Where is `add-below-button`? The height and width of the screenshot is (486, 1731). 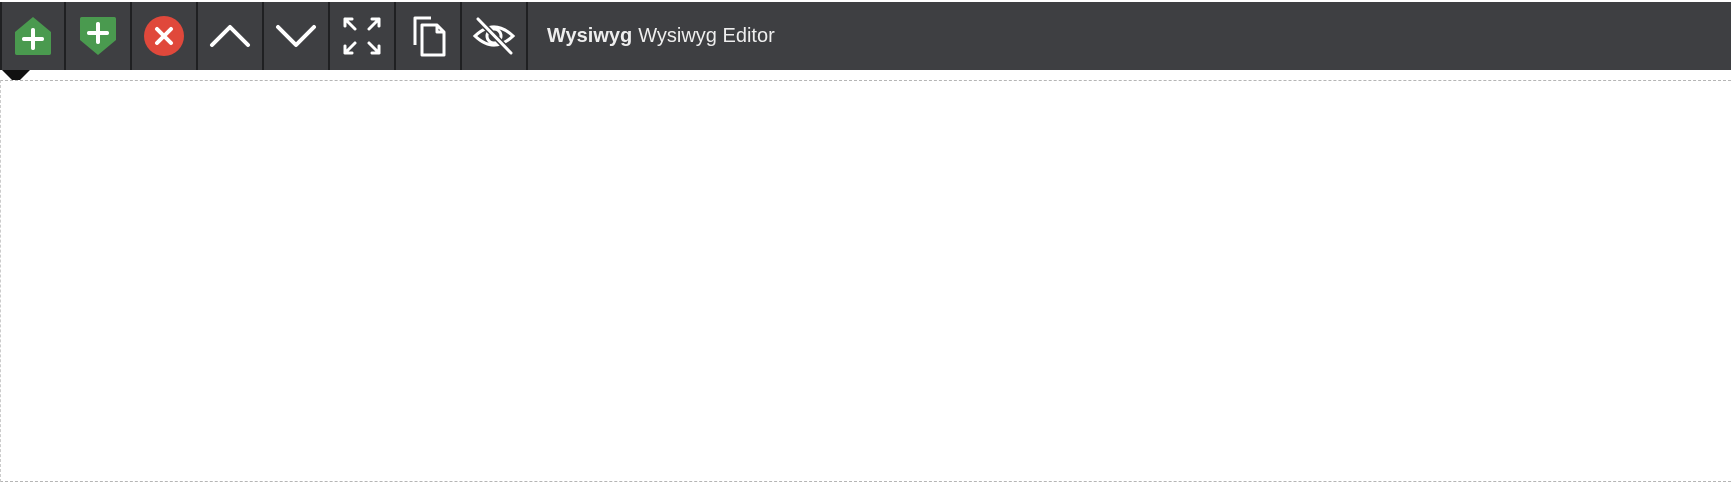 add-below-button is located at coordinates (99, 36).